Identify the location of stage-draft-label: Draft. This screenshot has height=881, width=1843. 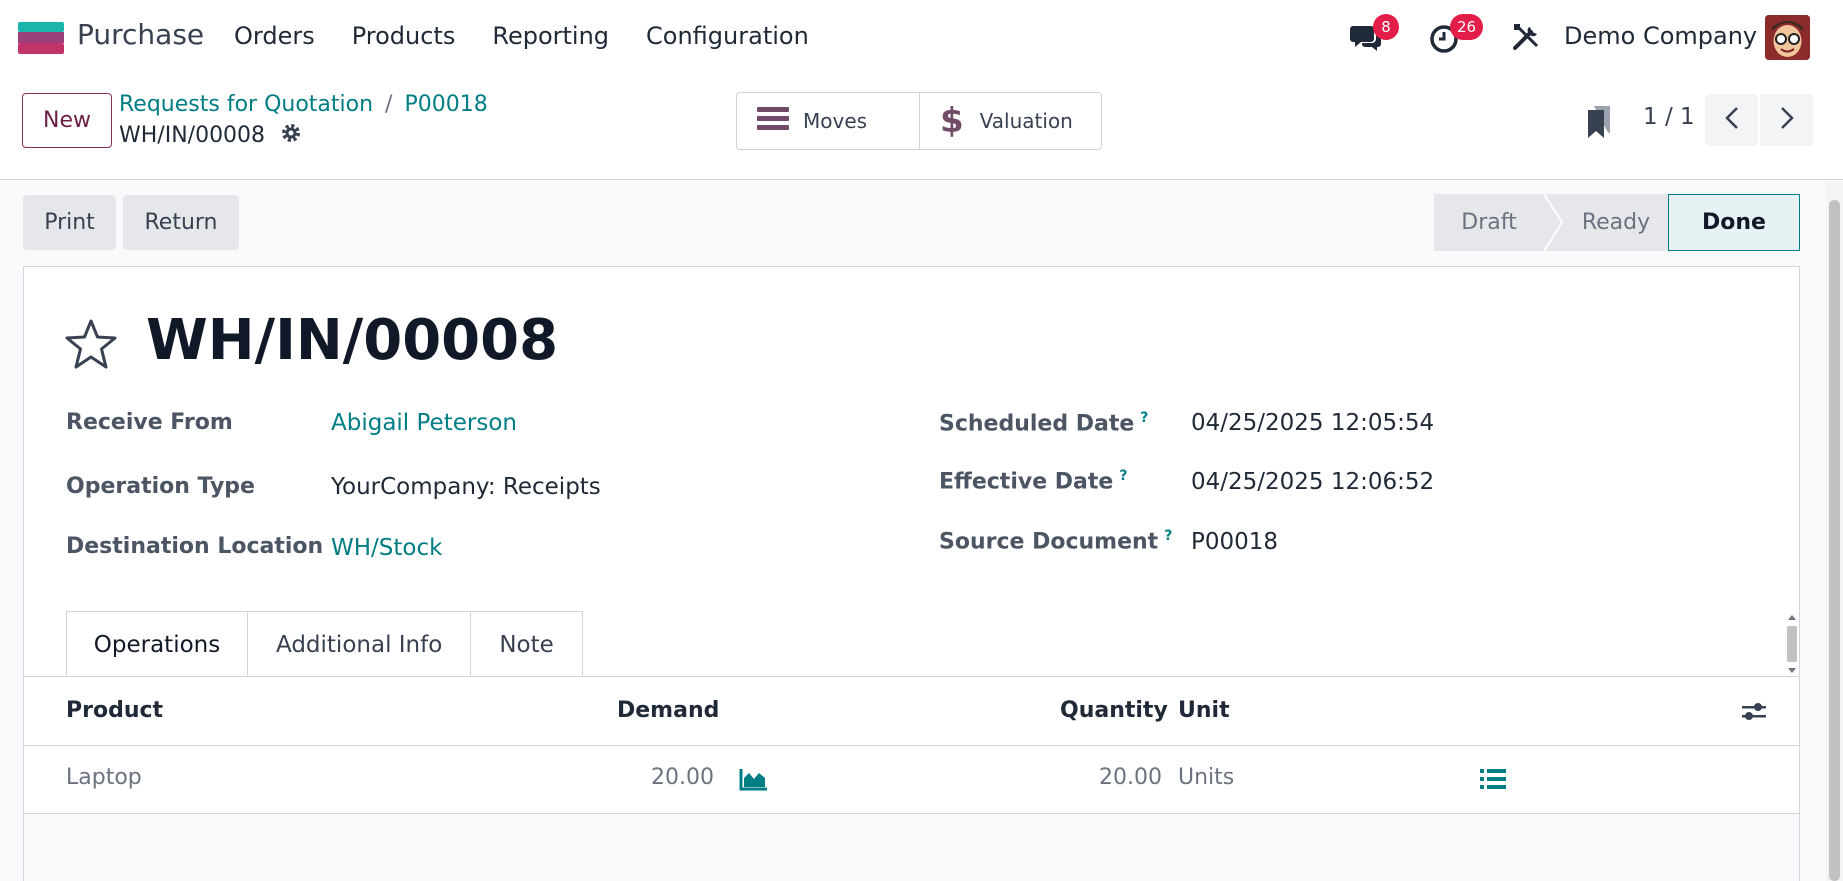
(1489, 222).